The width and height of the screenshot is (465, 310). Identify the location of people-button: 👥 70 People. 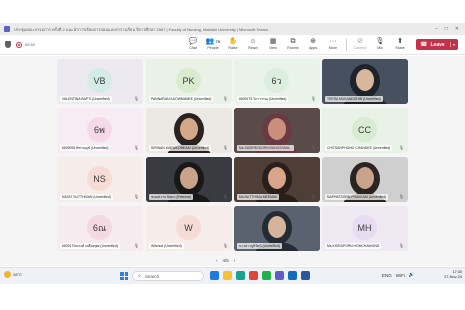
(213, 45).